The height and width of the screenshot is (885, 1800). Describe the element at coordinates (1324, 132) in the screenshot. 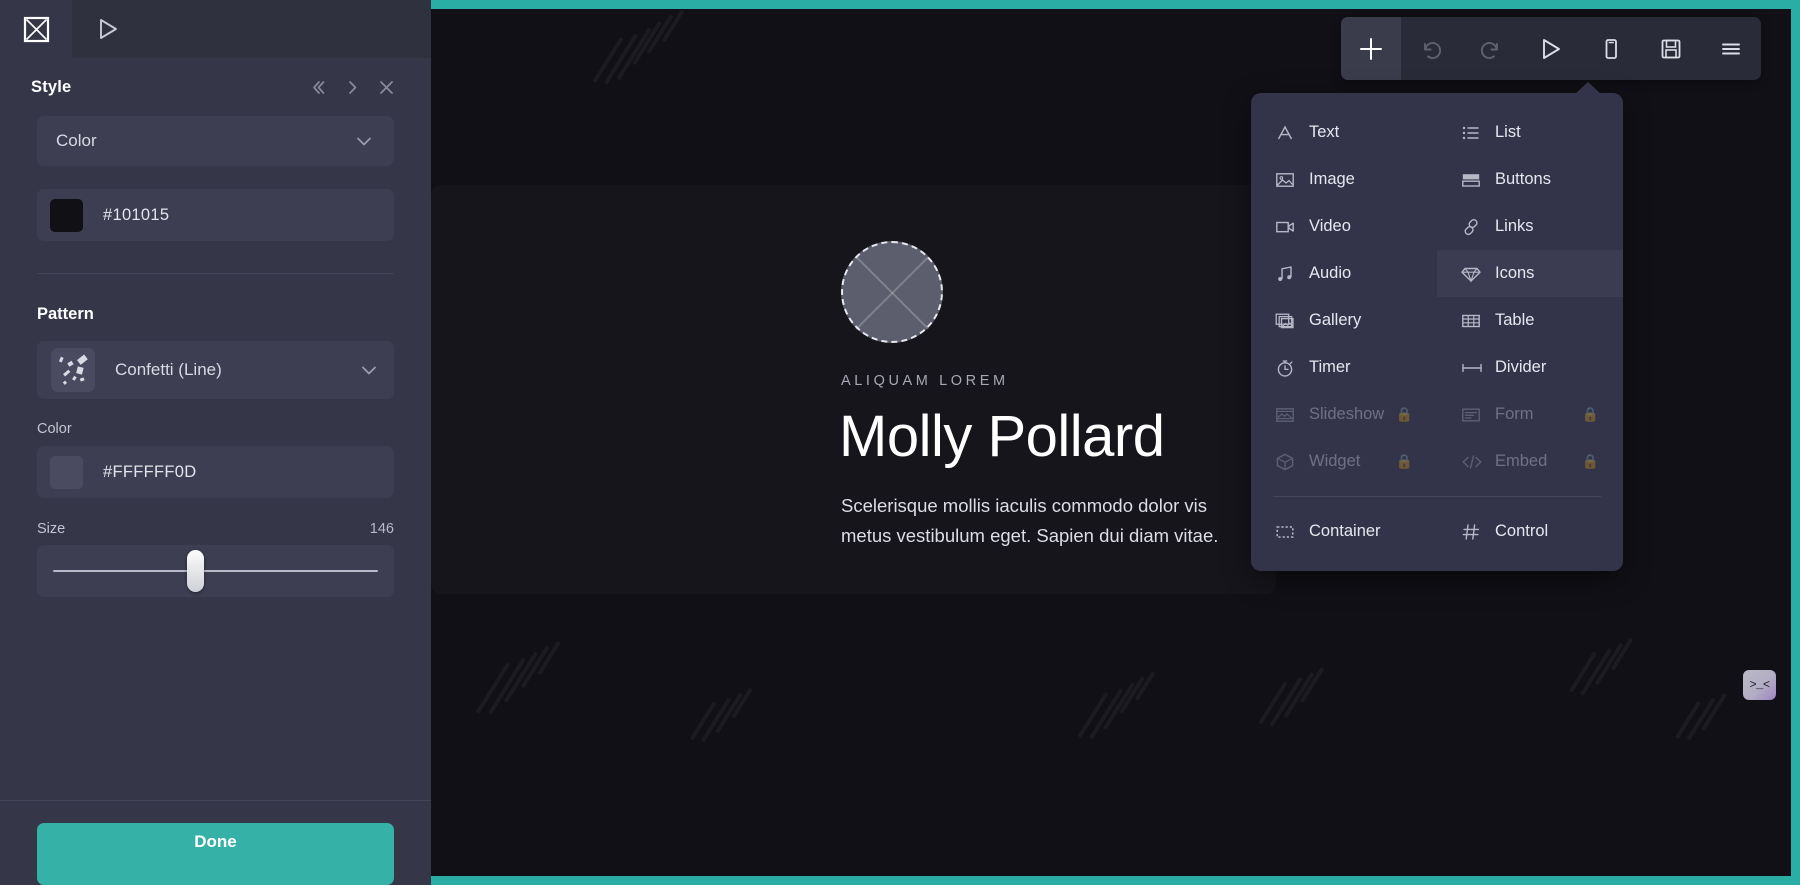

I see `menu-item-label: Text` at that location.